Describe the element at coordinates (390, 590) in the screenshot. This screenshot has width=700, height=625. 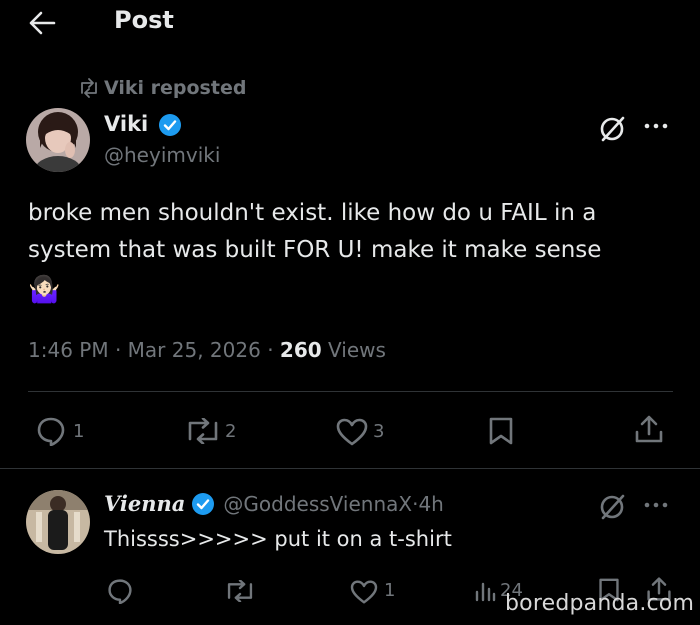
I see `like-count: 1` at that location.